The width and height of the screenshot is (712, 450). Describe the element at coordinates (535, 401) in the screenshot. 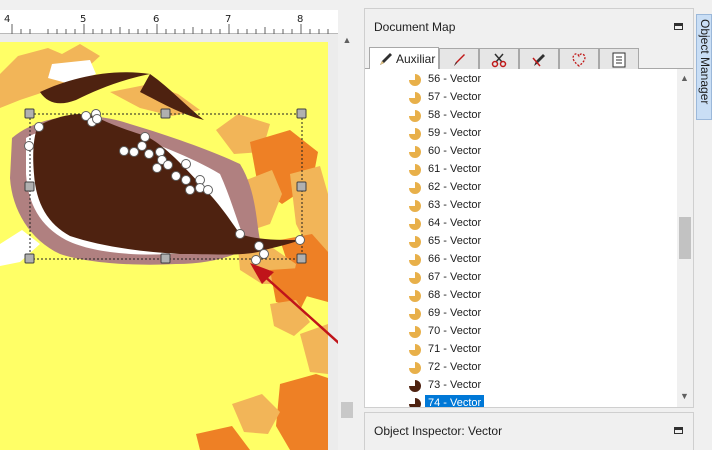

I see `tree-item: 74 - Vector` at that location.